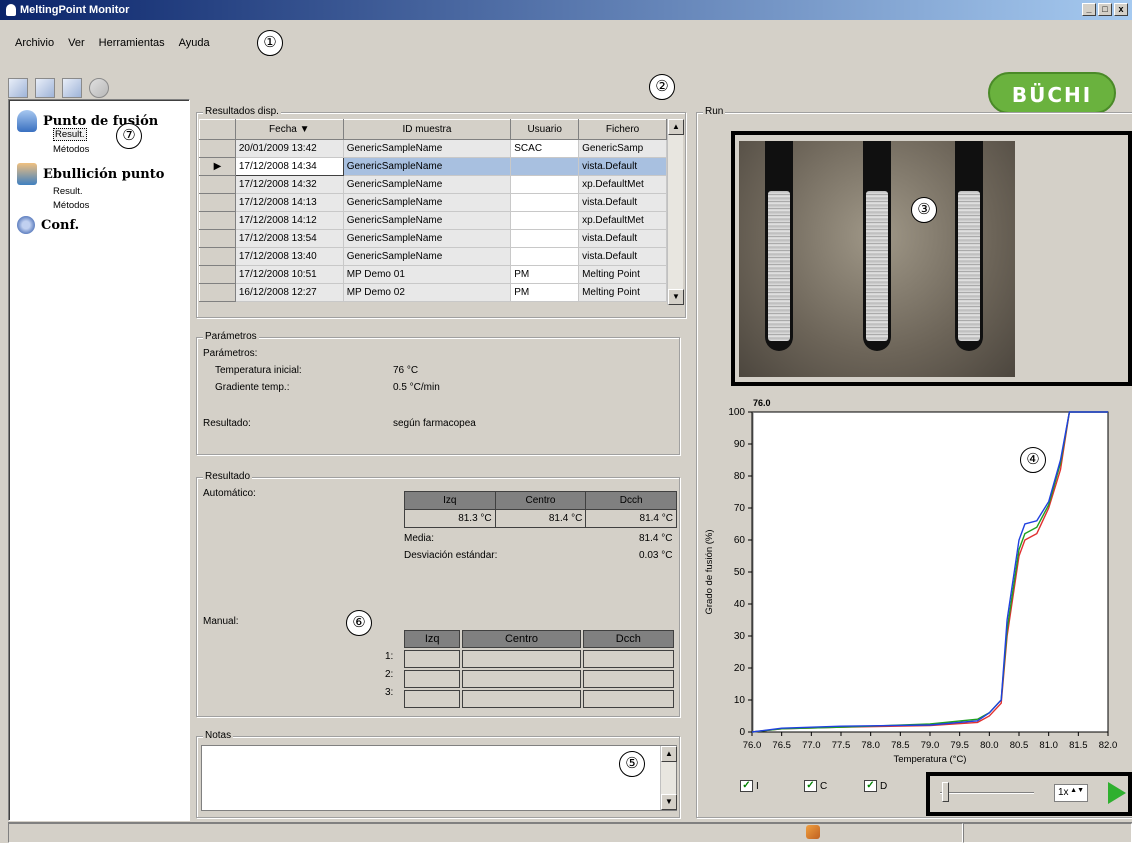 Image resolution: width=1132 pixels, height=843 pixels. I want to click on row-pointer-icon: ▶, so click(217, 166).